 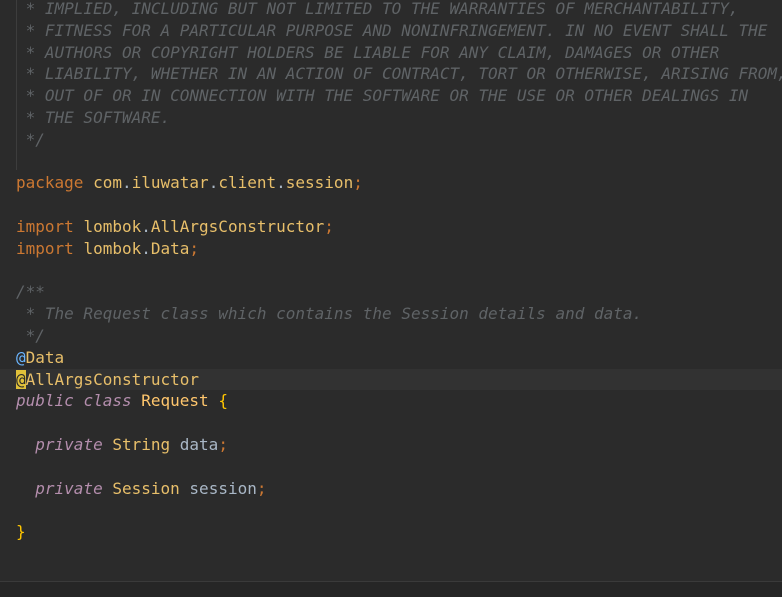 What do you see at coordinates (45, 357) in the screenshot?
I see `annotation-name: Data` at bounding box center [45, 357].